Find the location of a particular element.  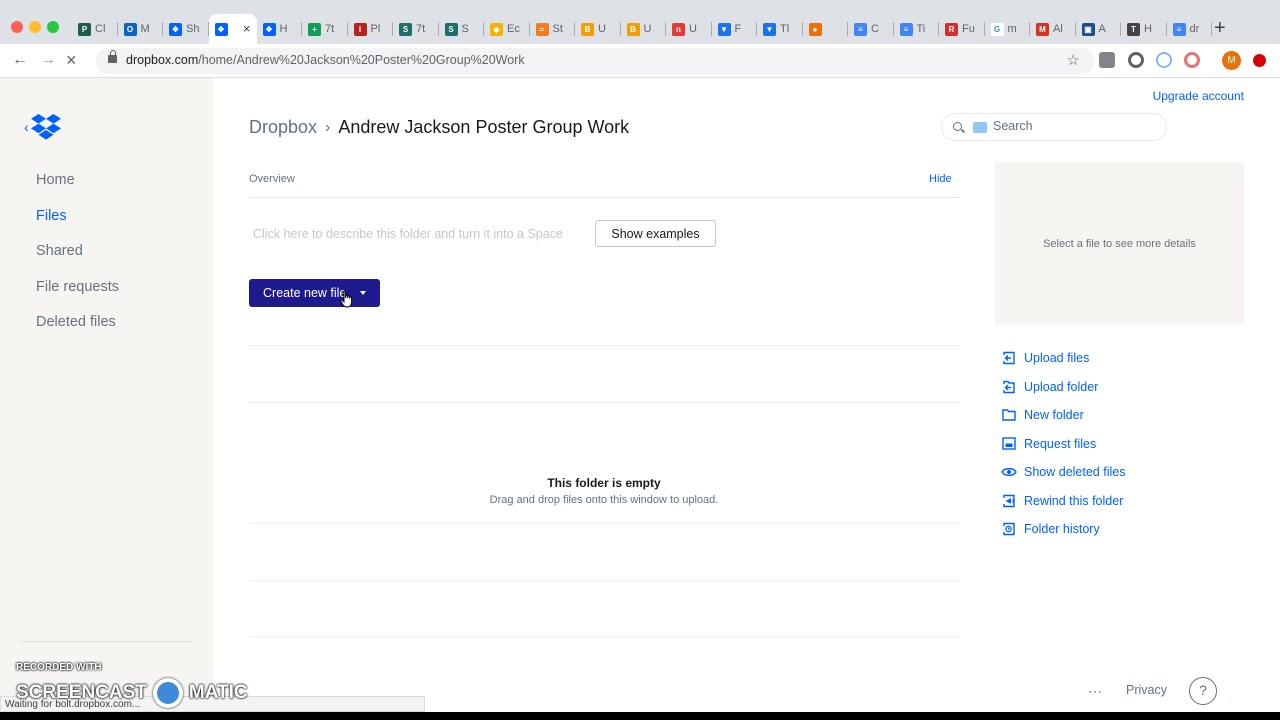

lastpass-extension-icon is located at coordinates (1192, 60).